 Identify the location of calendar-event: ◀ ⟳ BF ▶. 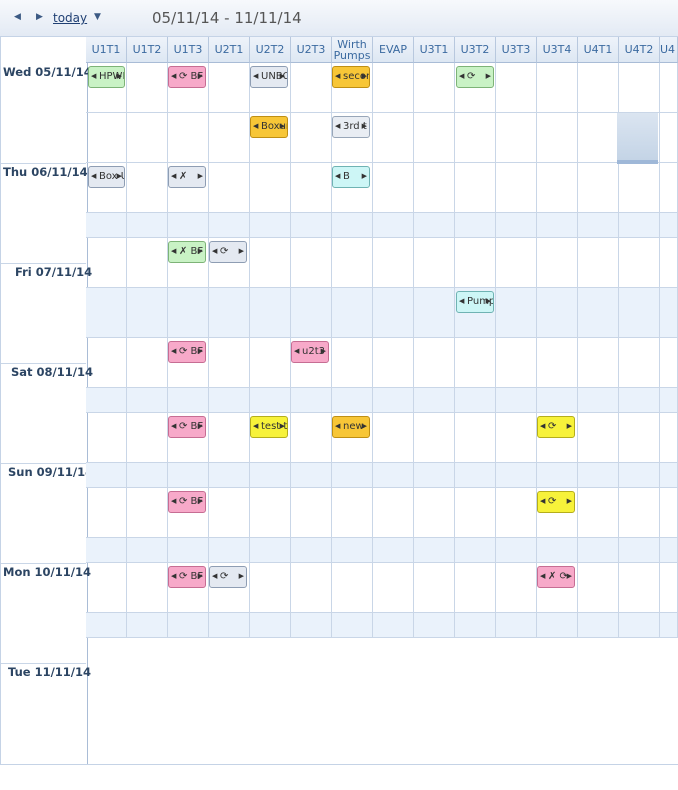
(187, 502).